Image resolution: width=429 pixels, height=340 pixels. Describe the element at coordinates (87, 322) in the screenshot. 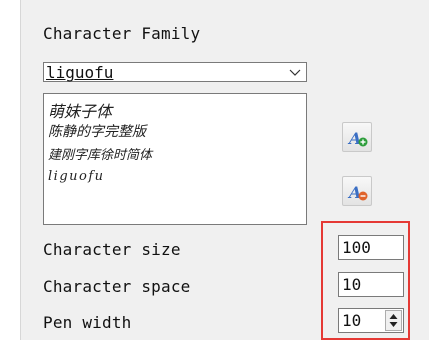

I see `pen-width-label: Pen width` at that location.